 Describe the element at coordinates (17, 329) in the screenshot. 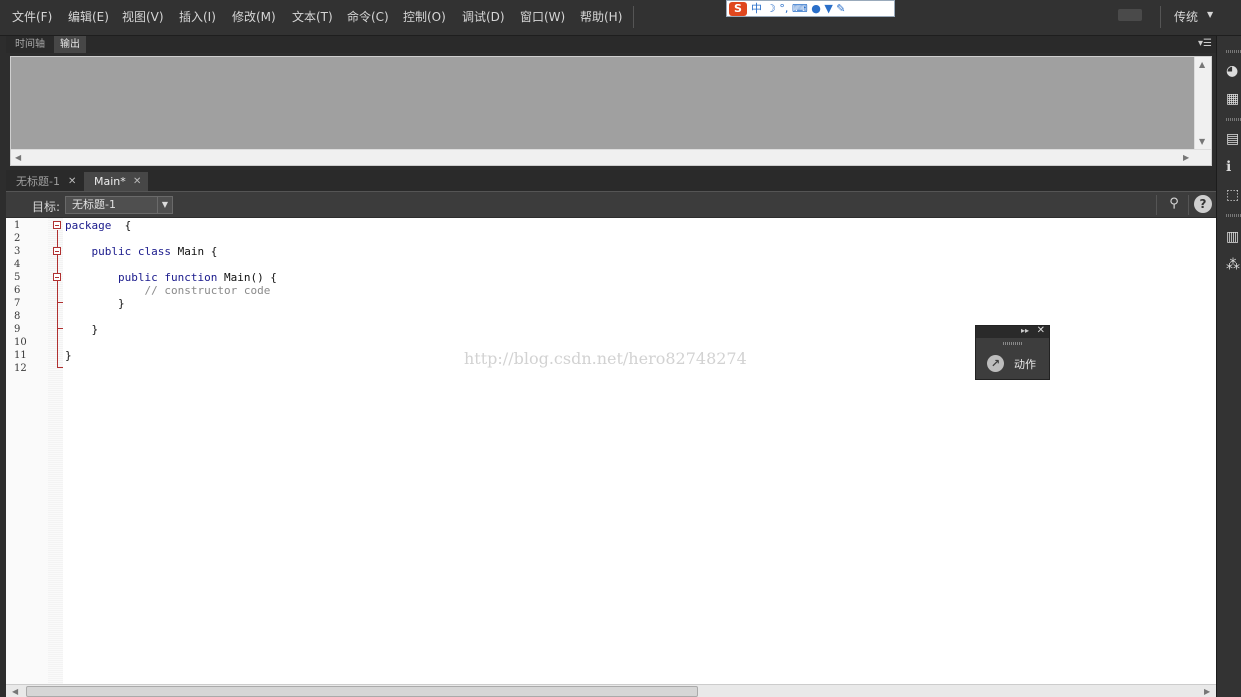

I see `line-number: 9` at that location.